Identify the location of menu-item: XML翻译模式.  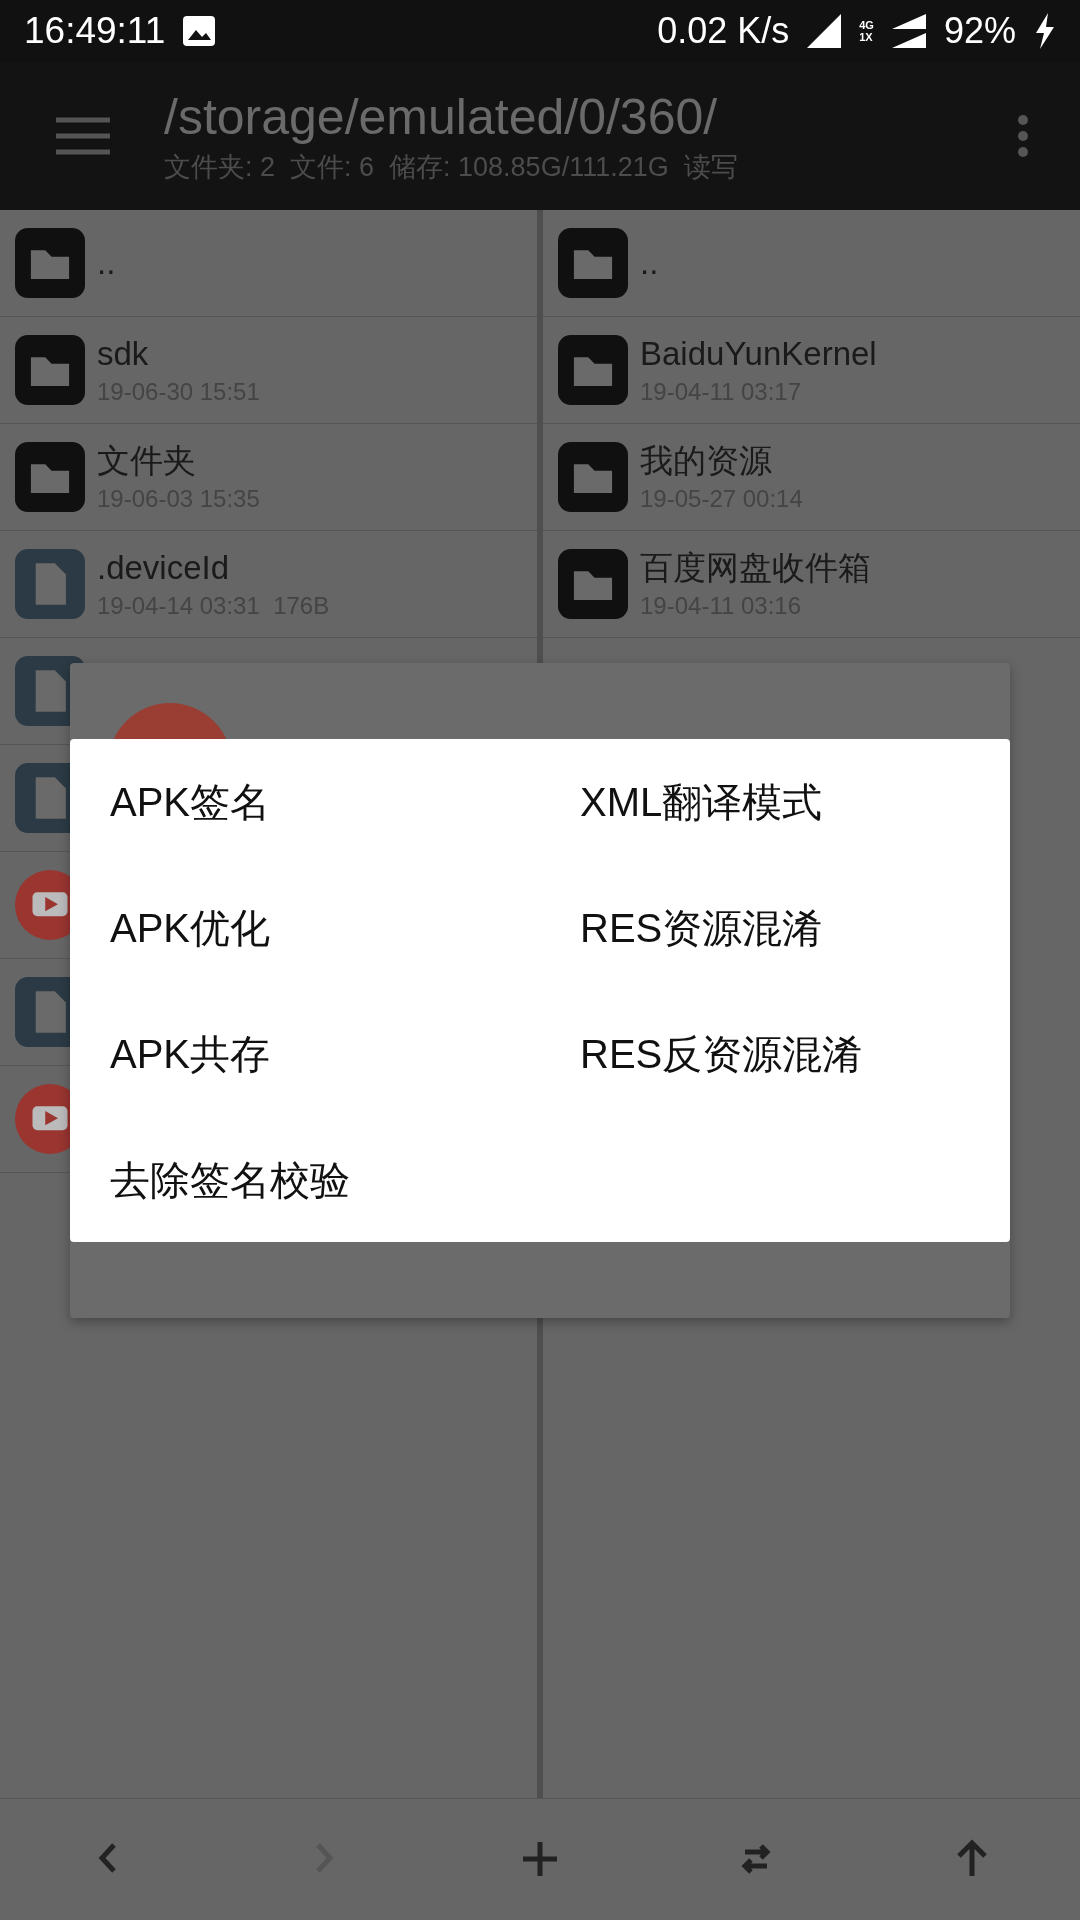
(775, 802).